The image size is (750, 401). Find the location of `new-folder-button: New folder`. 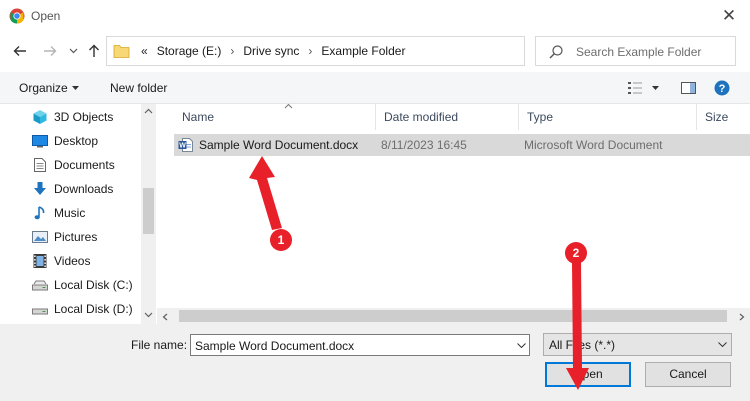

new-folder-button: New folder is located at coordinates (138, 88).